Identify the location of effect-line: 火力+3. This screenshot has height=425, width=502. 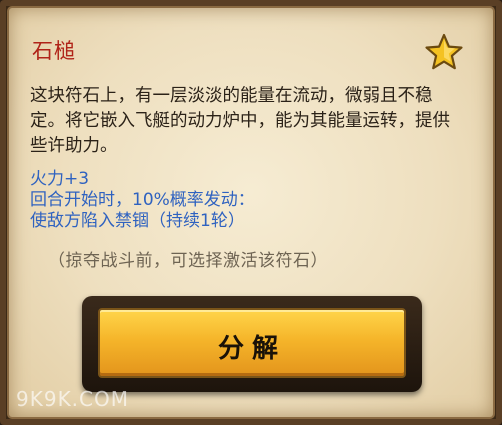
(60, 179).